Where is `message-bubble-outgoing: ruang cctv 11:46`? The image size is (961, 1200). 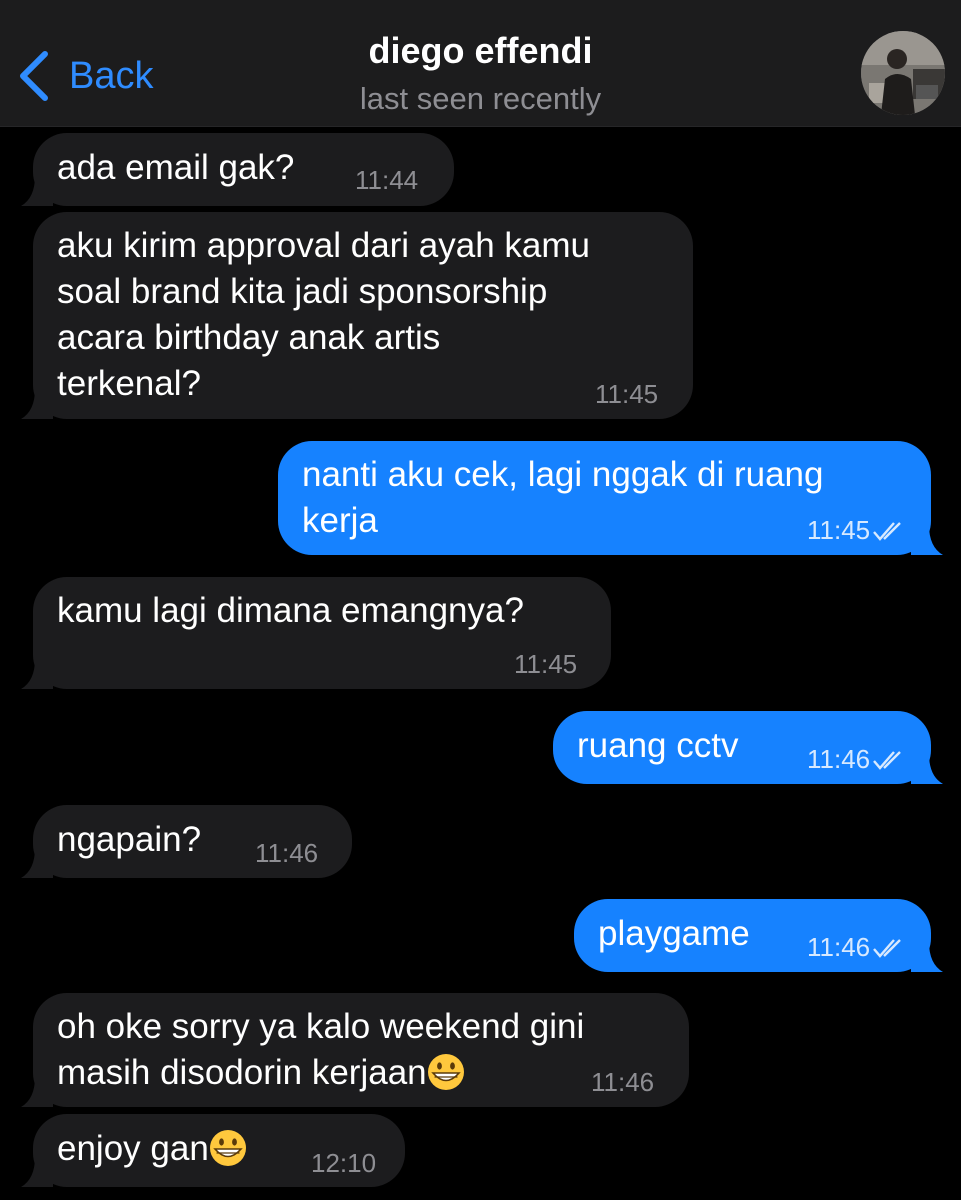 message-bubble-outgoing: ruang cctv 11:46 is located at coordinates (748, 747).